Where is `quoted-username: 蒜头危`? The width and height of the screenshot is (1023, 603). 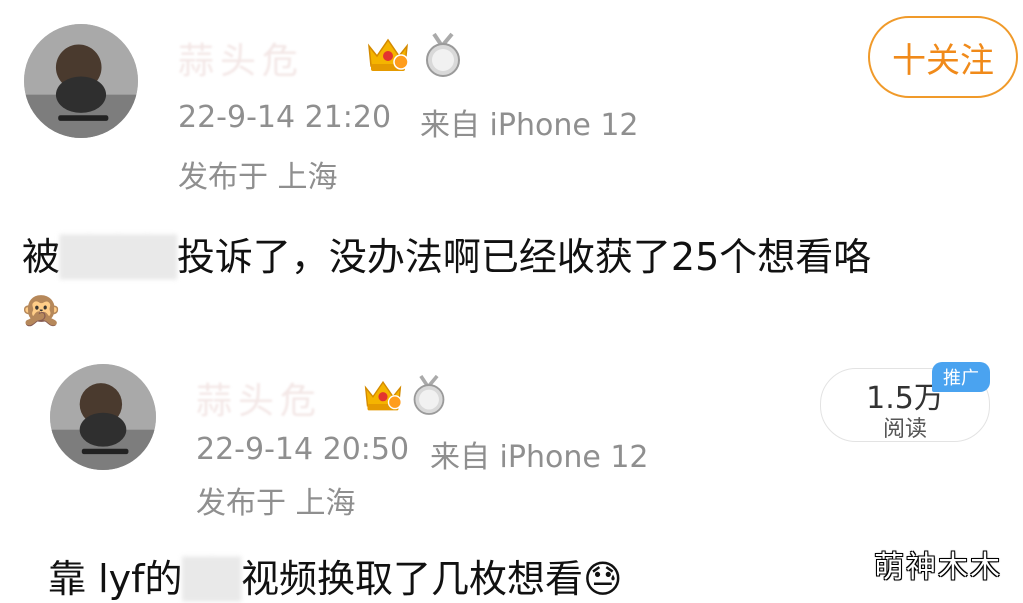 quoted-username: 蒜头危 is located at coordinates (259, 398).